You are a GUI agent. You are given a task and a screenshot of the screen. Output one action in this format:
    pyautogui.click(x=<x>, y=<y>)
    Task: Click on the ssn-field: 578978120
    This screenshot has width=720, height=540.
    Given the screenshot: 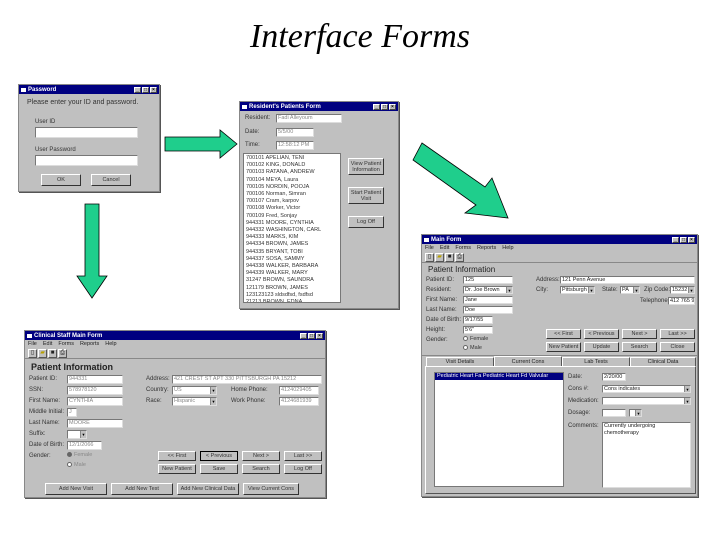 What is the action you would take?
    pyautogui.click(x=95, y=390)
    